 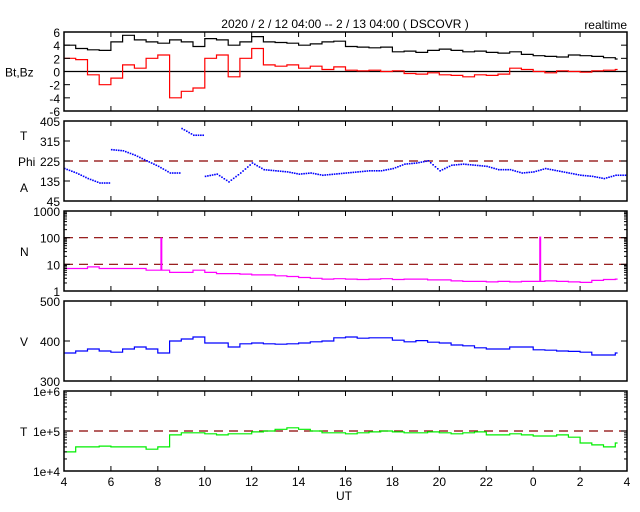 What do you see at coordinates (341, 47) in the screenshot?
I see `series-line-bt` at bounding box center [341, 47].